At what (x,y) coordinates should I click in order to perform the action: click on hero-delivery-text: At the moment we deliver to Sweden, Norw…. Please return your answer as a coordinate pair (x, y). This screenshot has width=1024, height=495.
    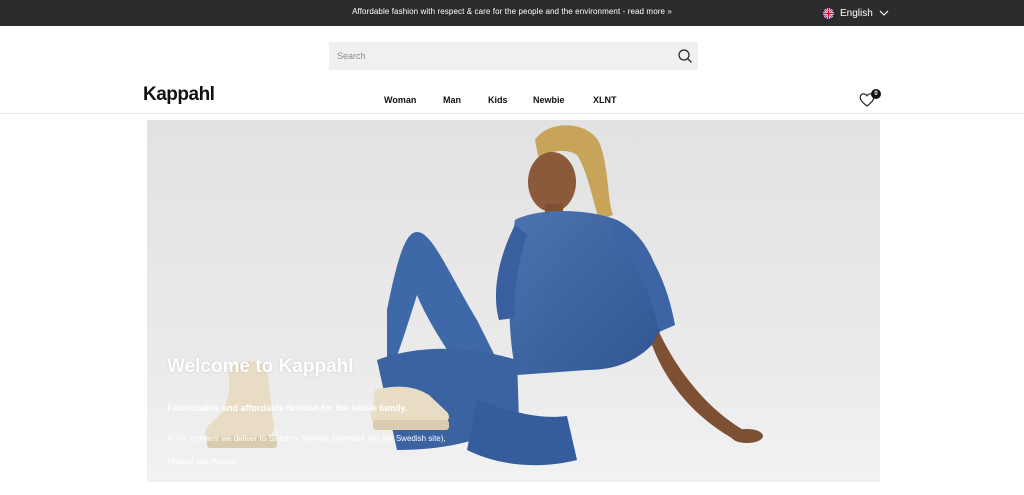
    Looking at the image, I should click on (306, 450).